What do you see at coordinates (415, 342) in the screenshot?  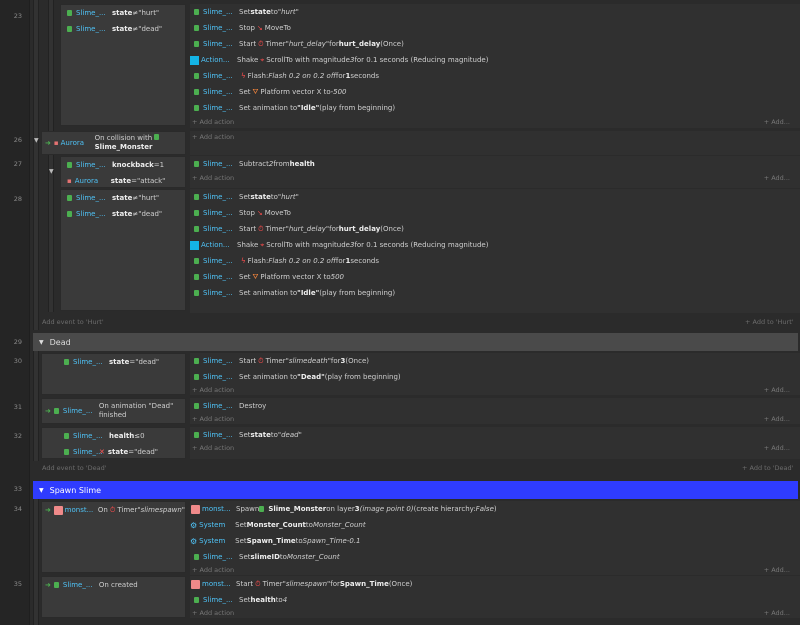 I see `group-header-dead: ▼ Dead` at bounding box center [415, 342].